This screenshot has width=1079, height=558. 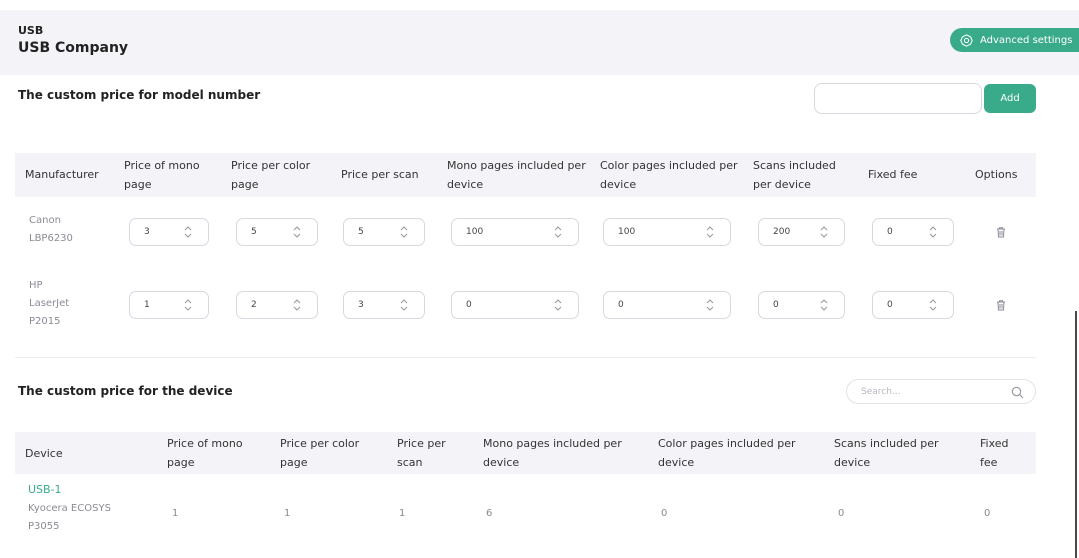 I want to click on device-price-color: 1, so click(x=287, y=513).